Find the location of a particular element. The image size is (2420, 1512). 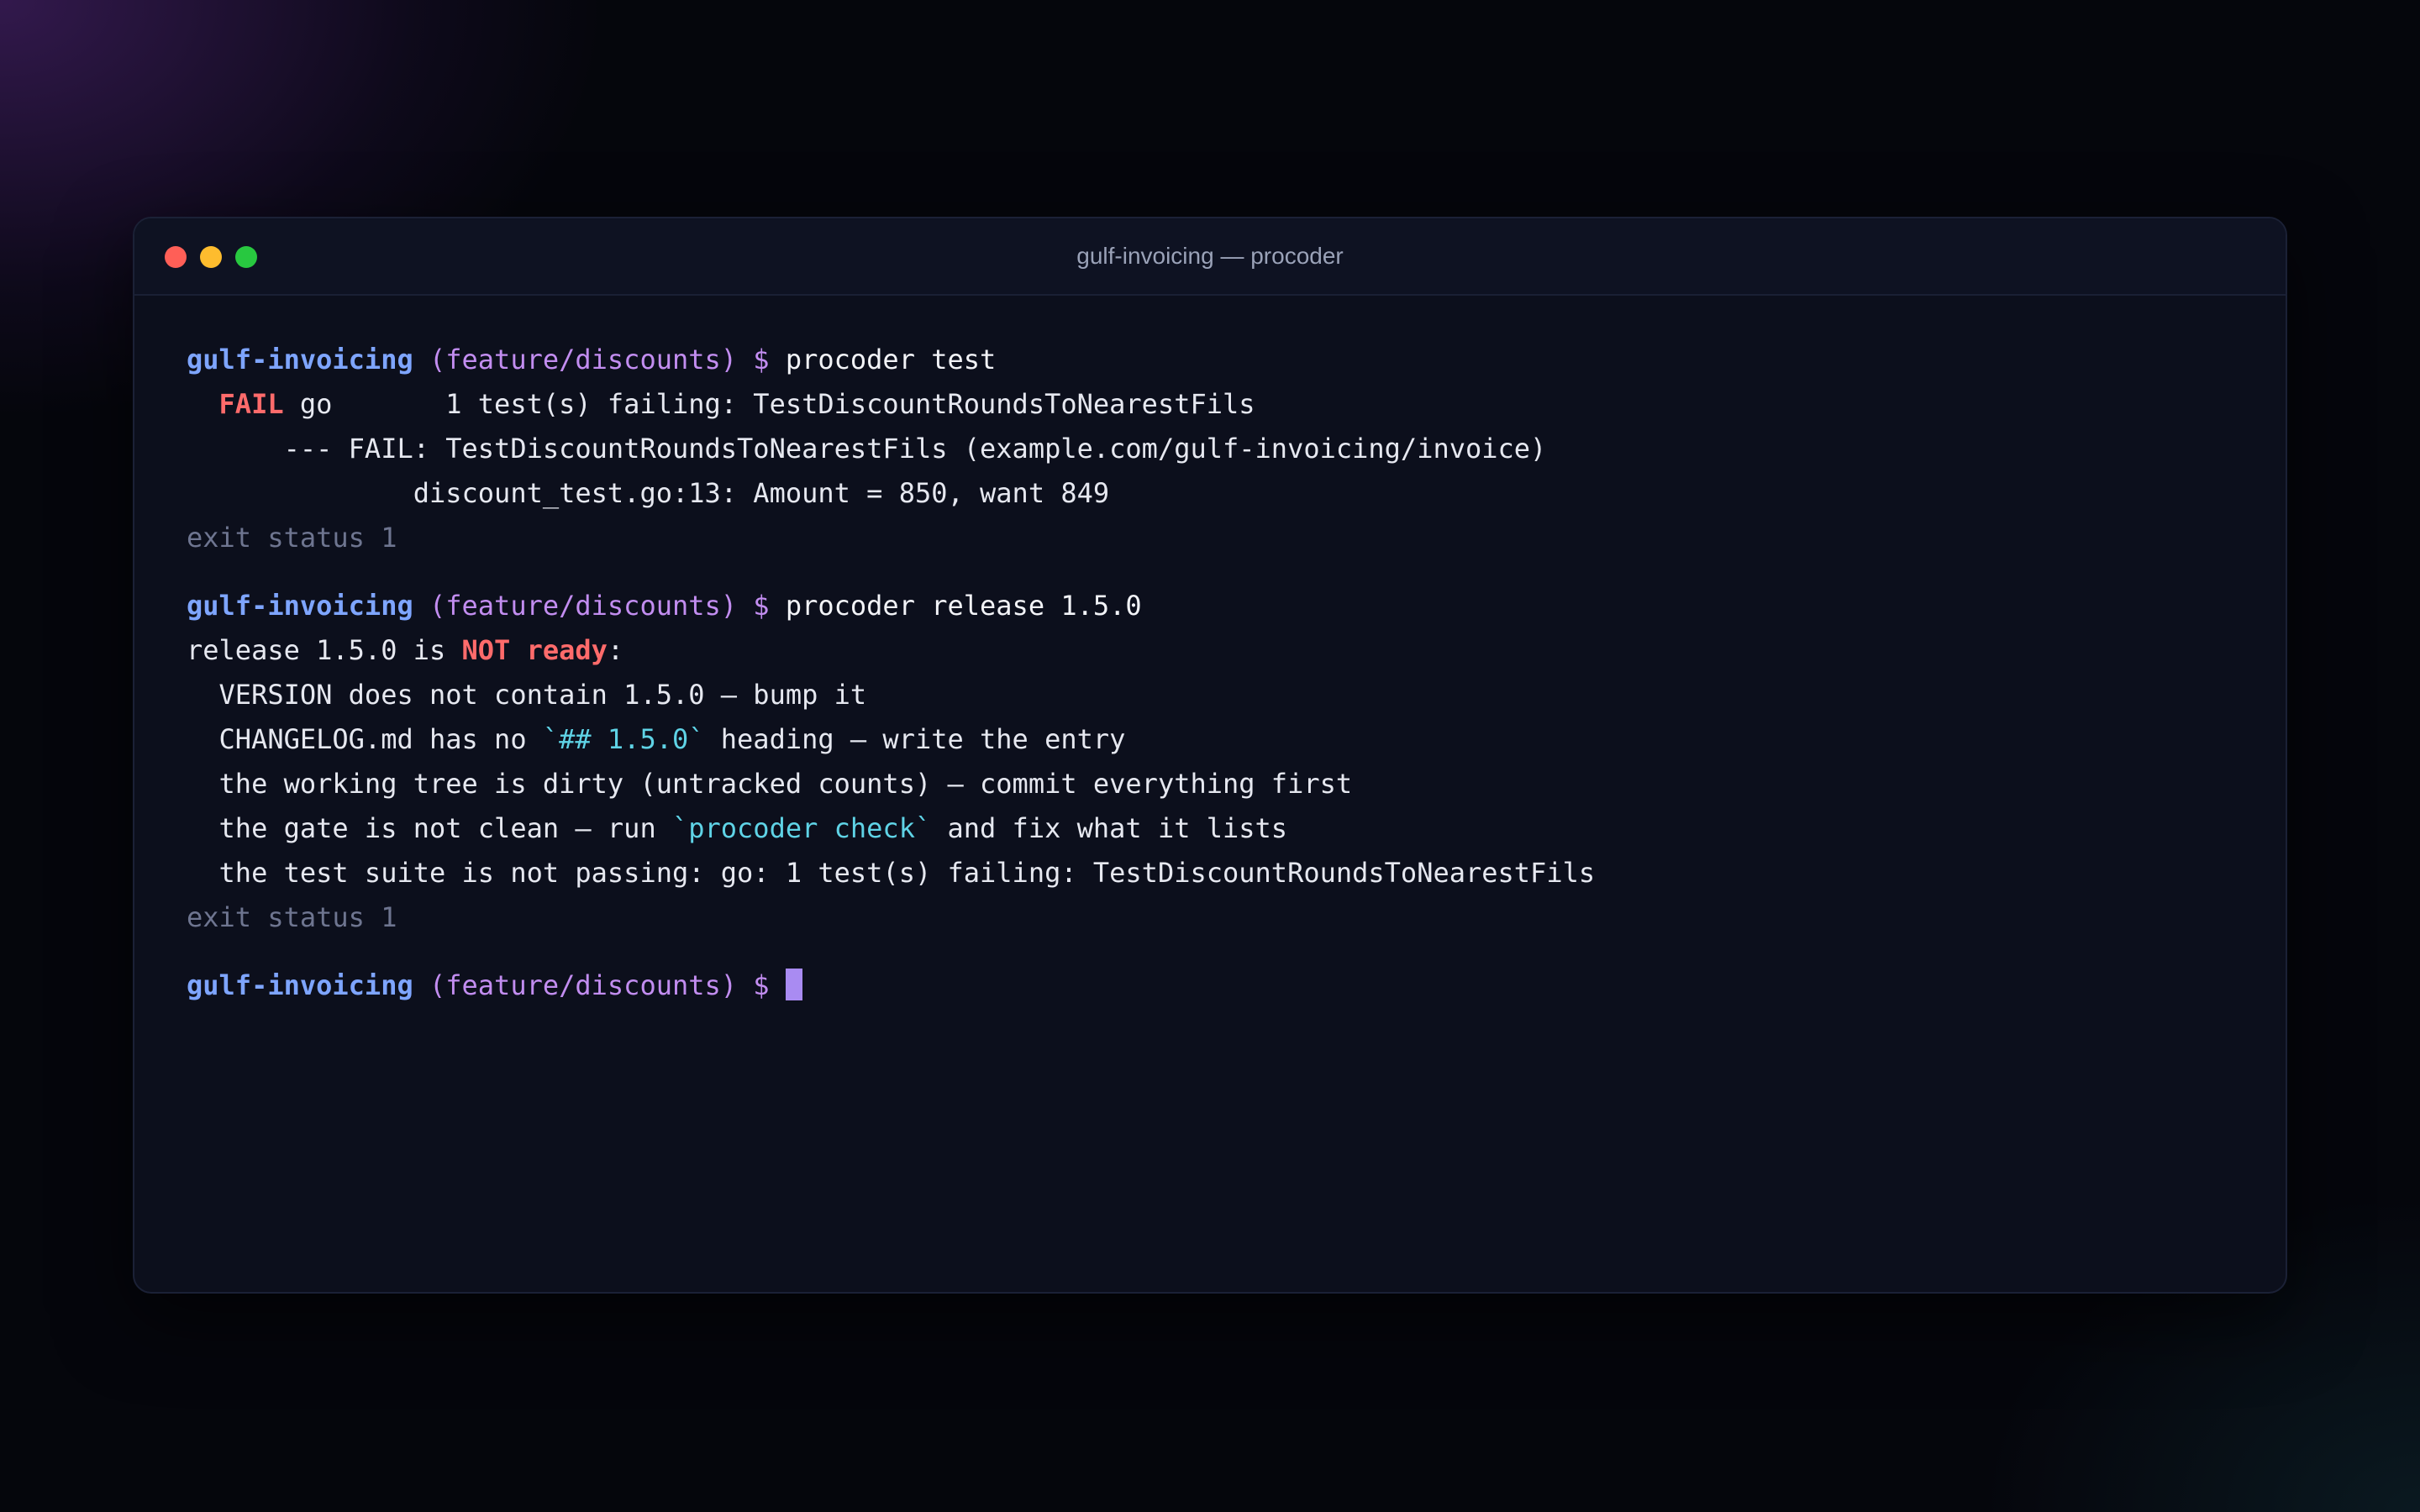

item-text: CHANGELOG.md has no is located at coordinates (365, 739).